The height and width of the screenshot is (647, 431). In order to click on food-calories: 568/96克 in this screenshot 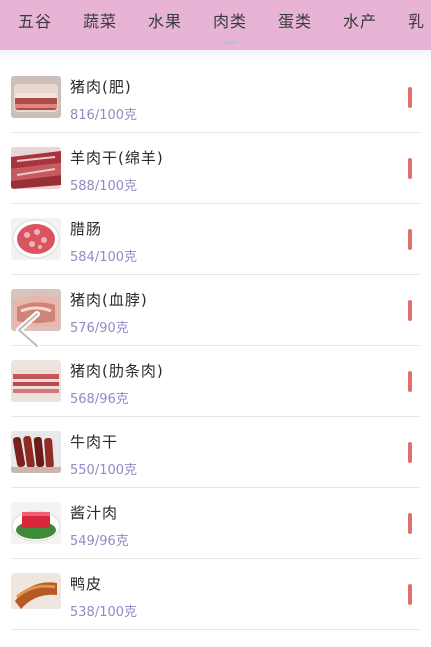, I will do `click(99, 399)`.